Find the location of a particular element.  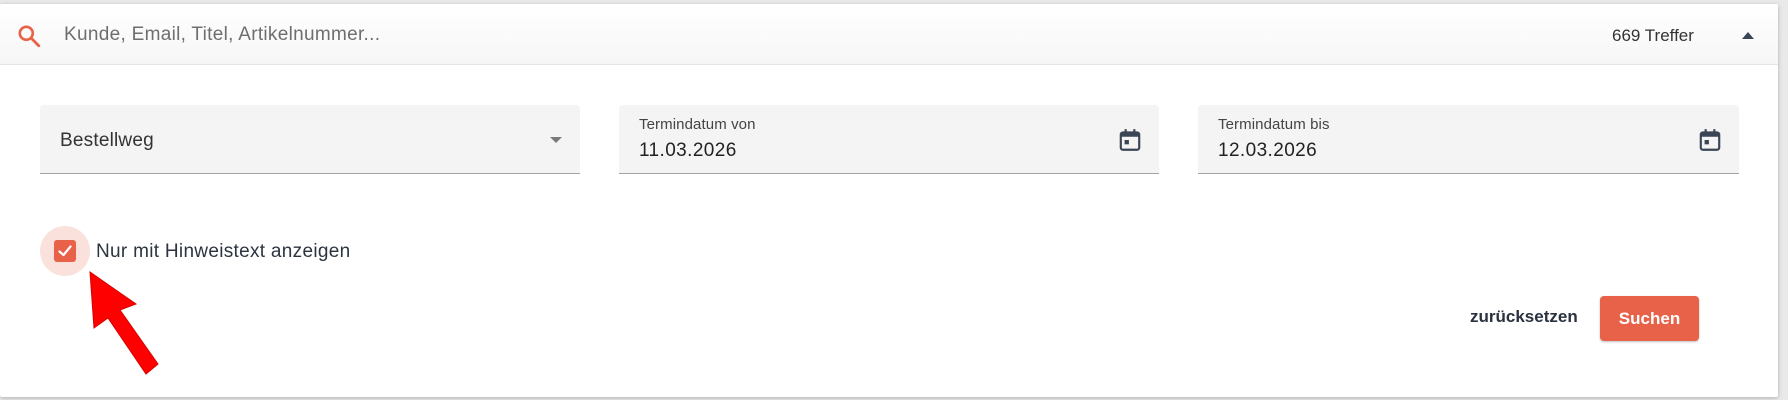

caret-up-icon is located at coordinates (1748, 36).